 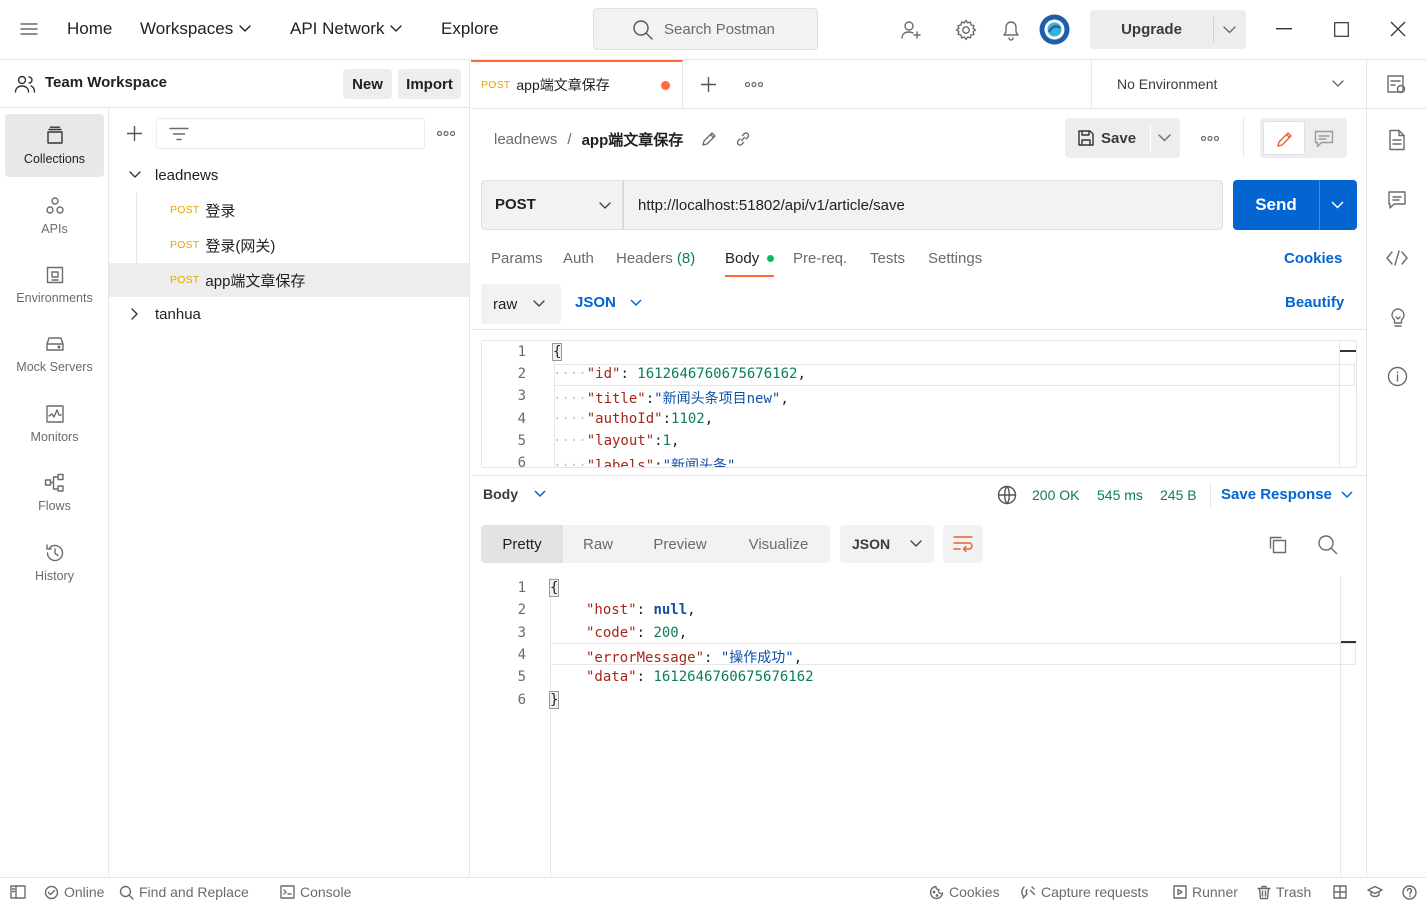 What do you see at coordinates (750, 263) in the screenshot?
I see `tab-body: Body` at bounding box center [750, 263].